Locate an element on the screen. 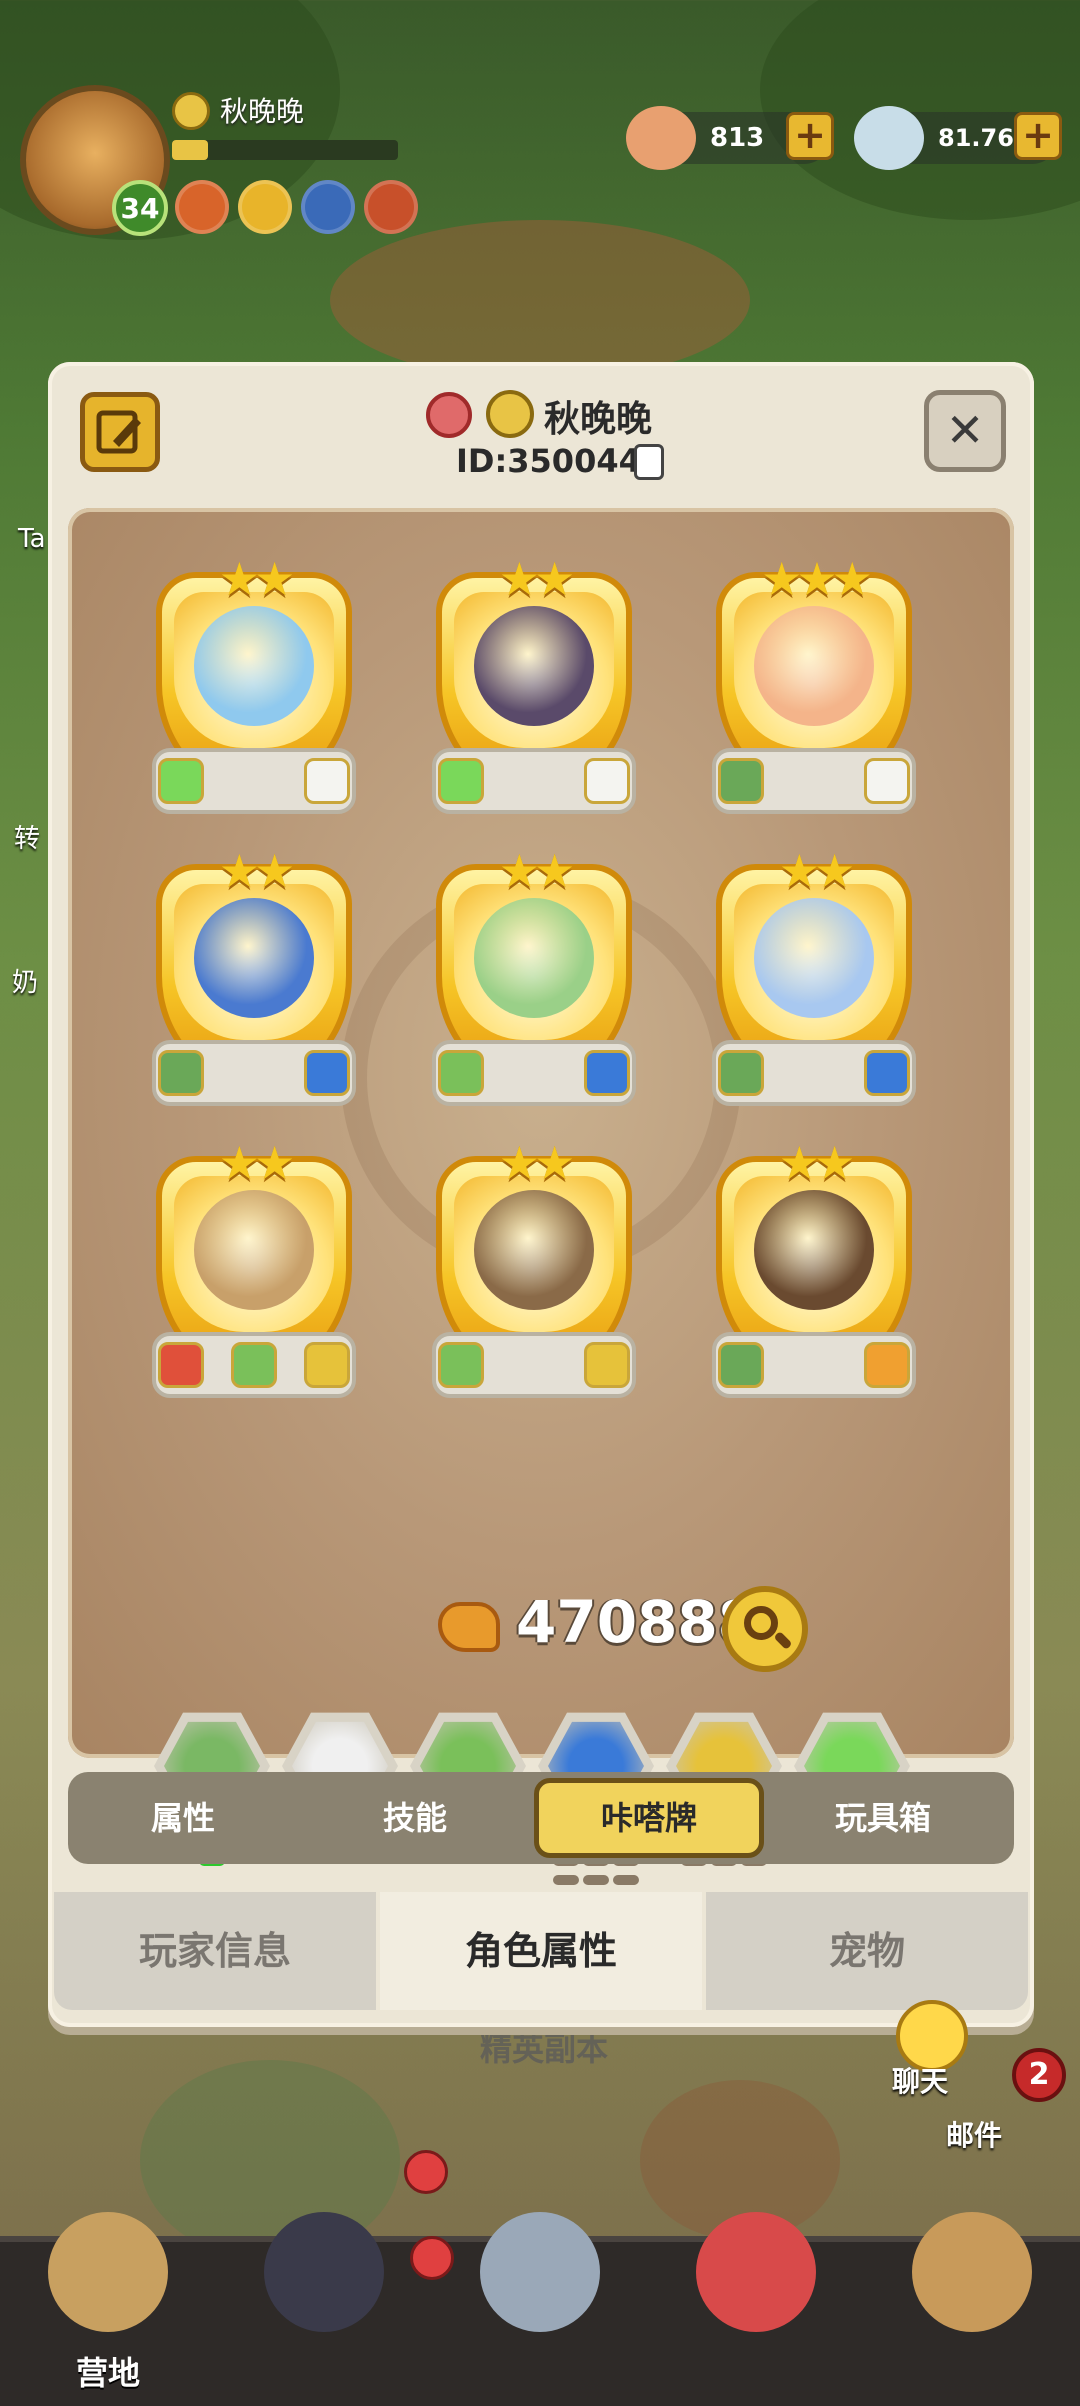 Image resolution: width=1080 pixels, height=2406 pixels. close-button: ✕ is located at coordinates (965, 431).